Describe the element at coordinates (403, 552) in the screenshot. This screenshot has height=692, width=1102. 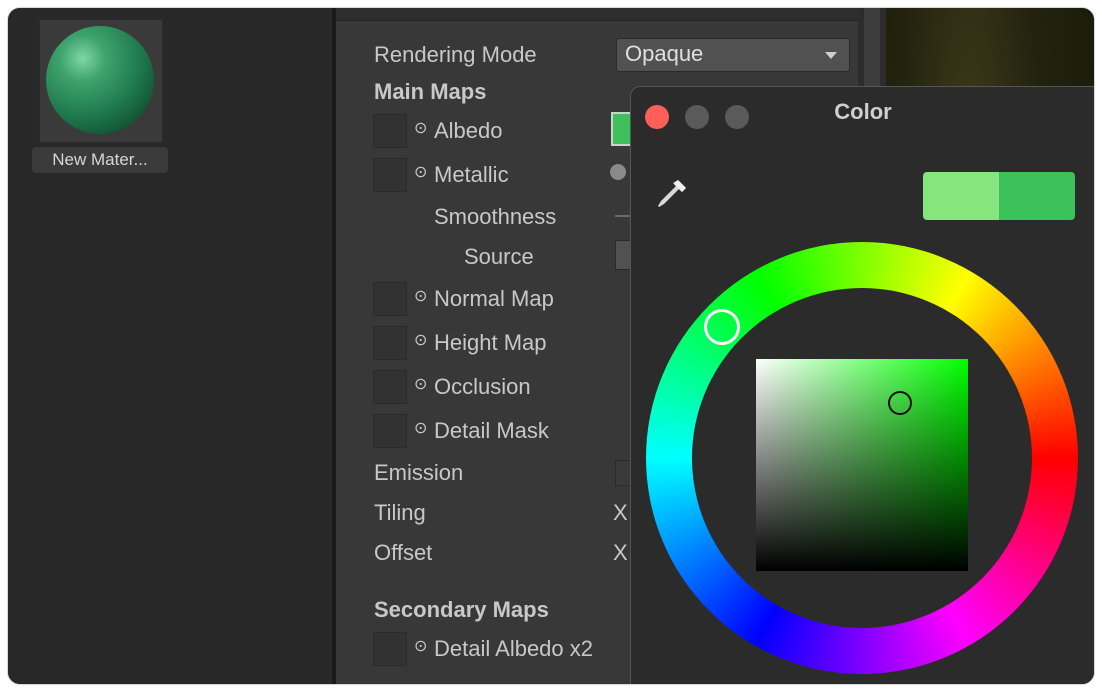
I see `offset-label: Offset` at that location.